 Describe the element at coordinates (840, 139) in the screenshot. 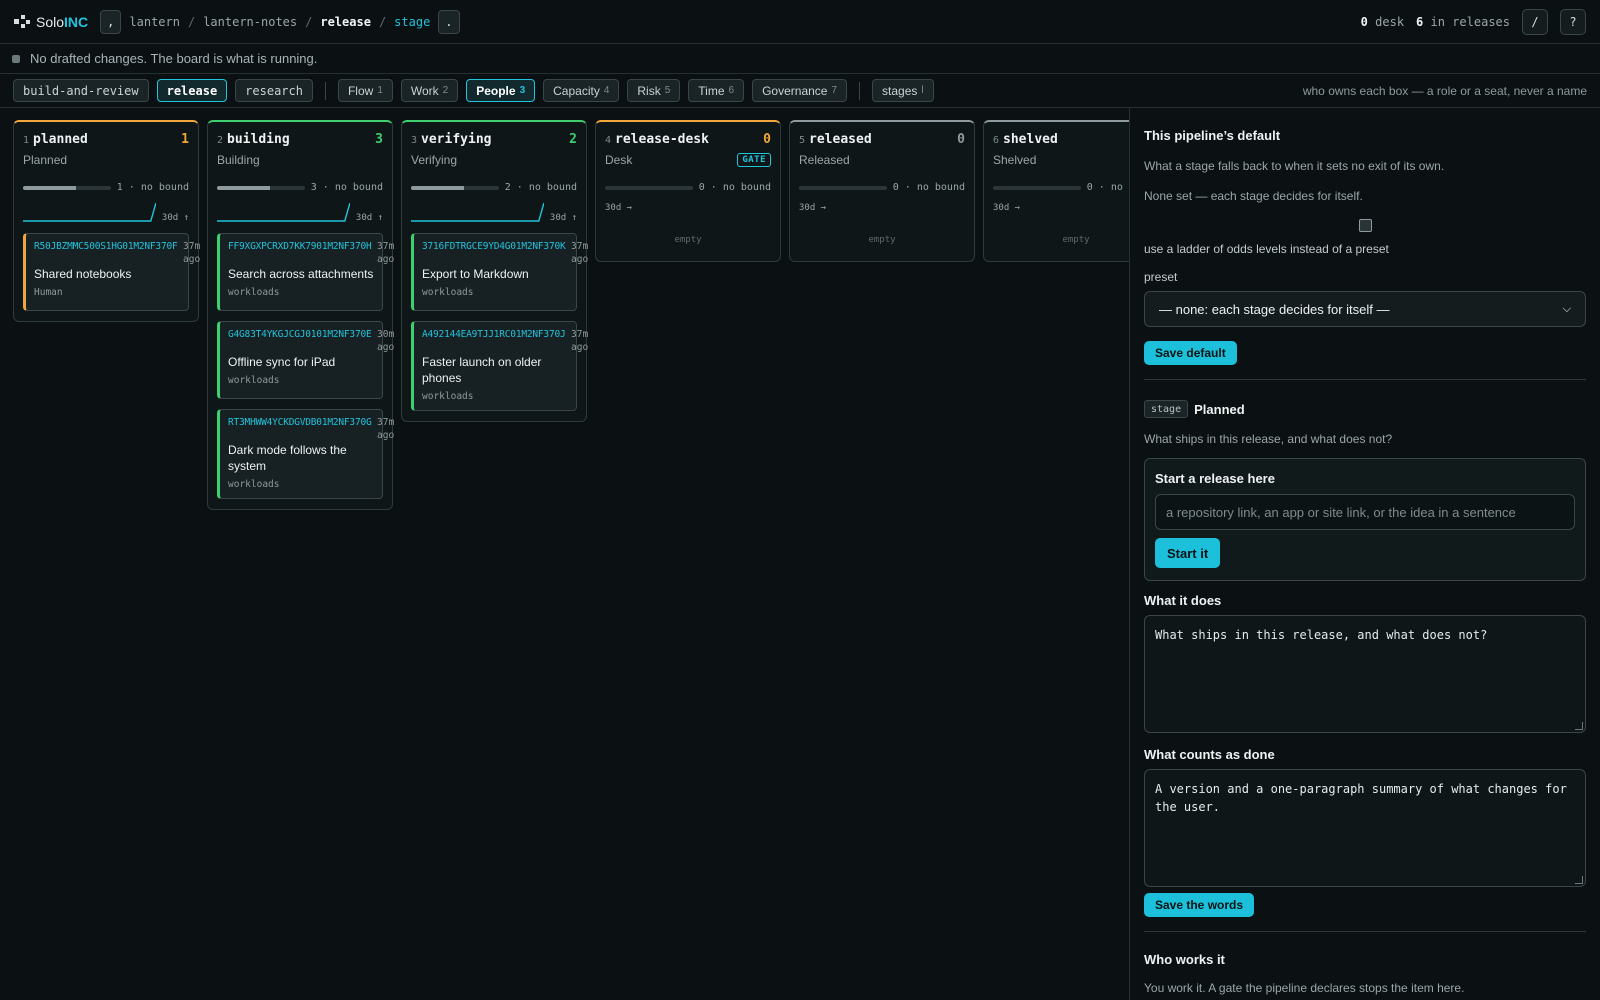

I see `column-name: released` at that location.